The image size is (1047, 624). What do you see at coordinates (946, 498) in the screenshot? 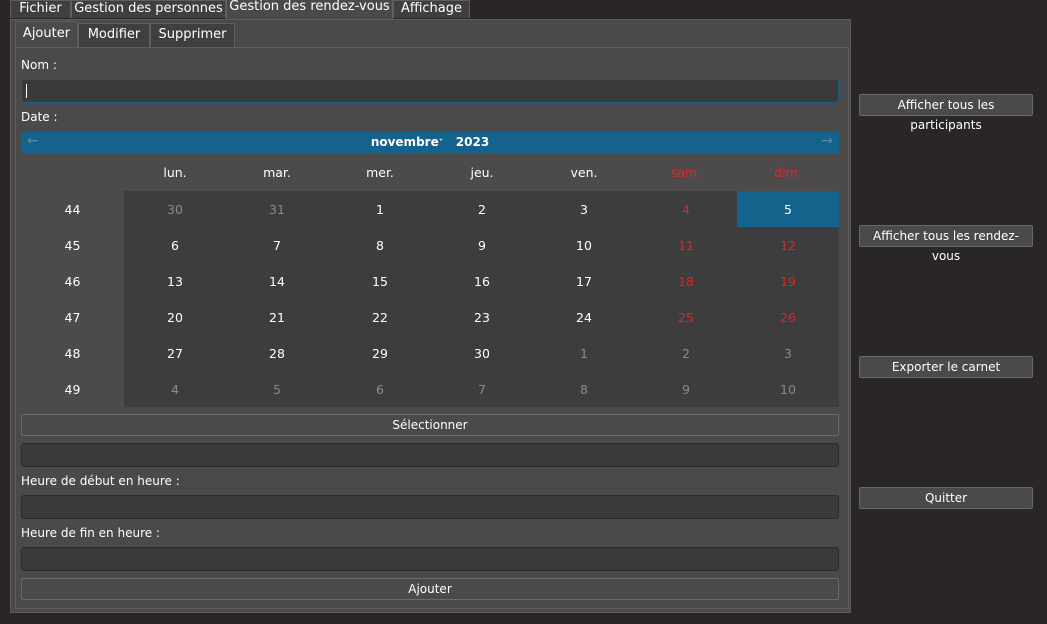
I see `quit-button: Quitter` at bounding box center [946, 498].